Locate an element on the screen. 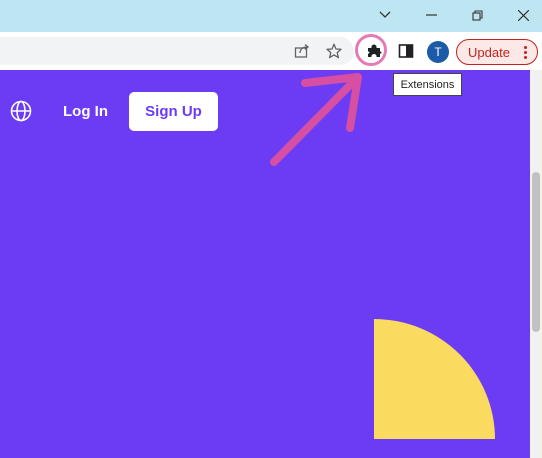 This screenshot has height=458, width=542. minimize-icon is located at coordinates (431, 15).